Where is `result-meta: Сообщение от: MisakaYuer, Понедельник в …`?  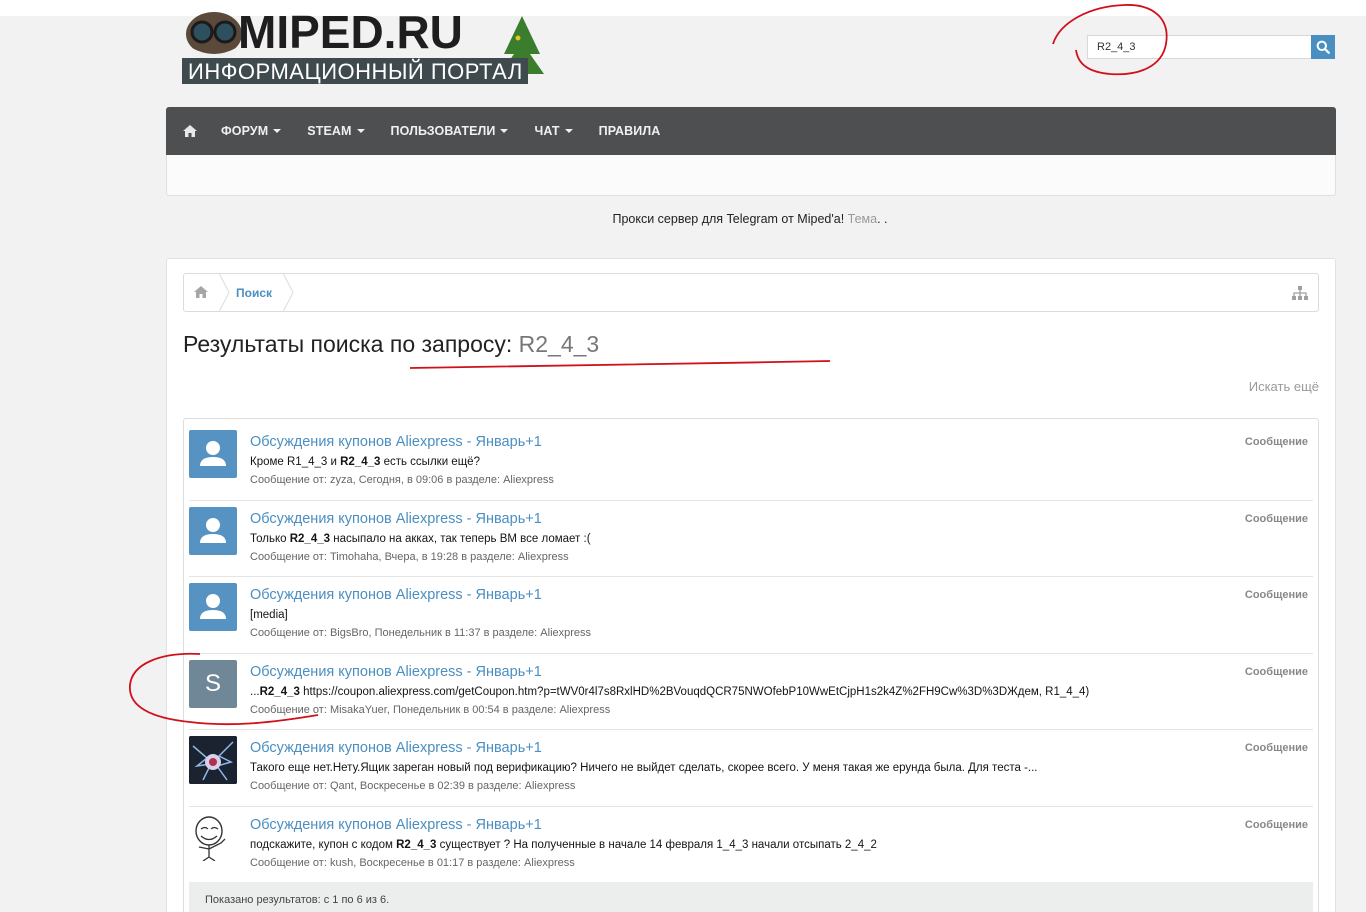 result-meta: Сообщение от: MisakaYuer, Понедельник в … is located at coordinates (430, 710).